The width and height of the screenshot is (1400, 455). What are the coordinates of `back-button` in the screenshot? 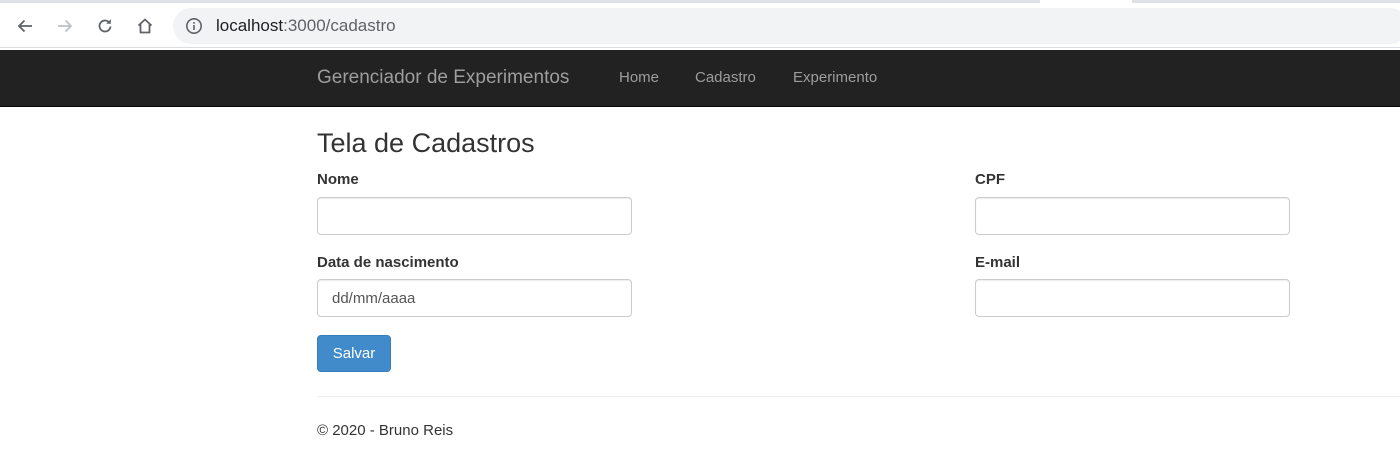 It's located at (25, 26).